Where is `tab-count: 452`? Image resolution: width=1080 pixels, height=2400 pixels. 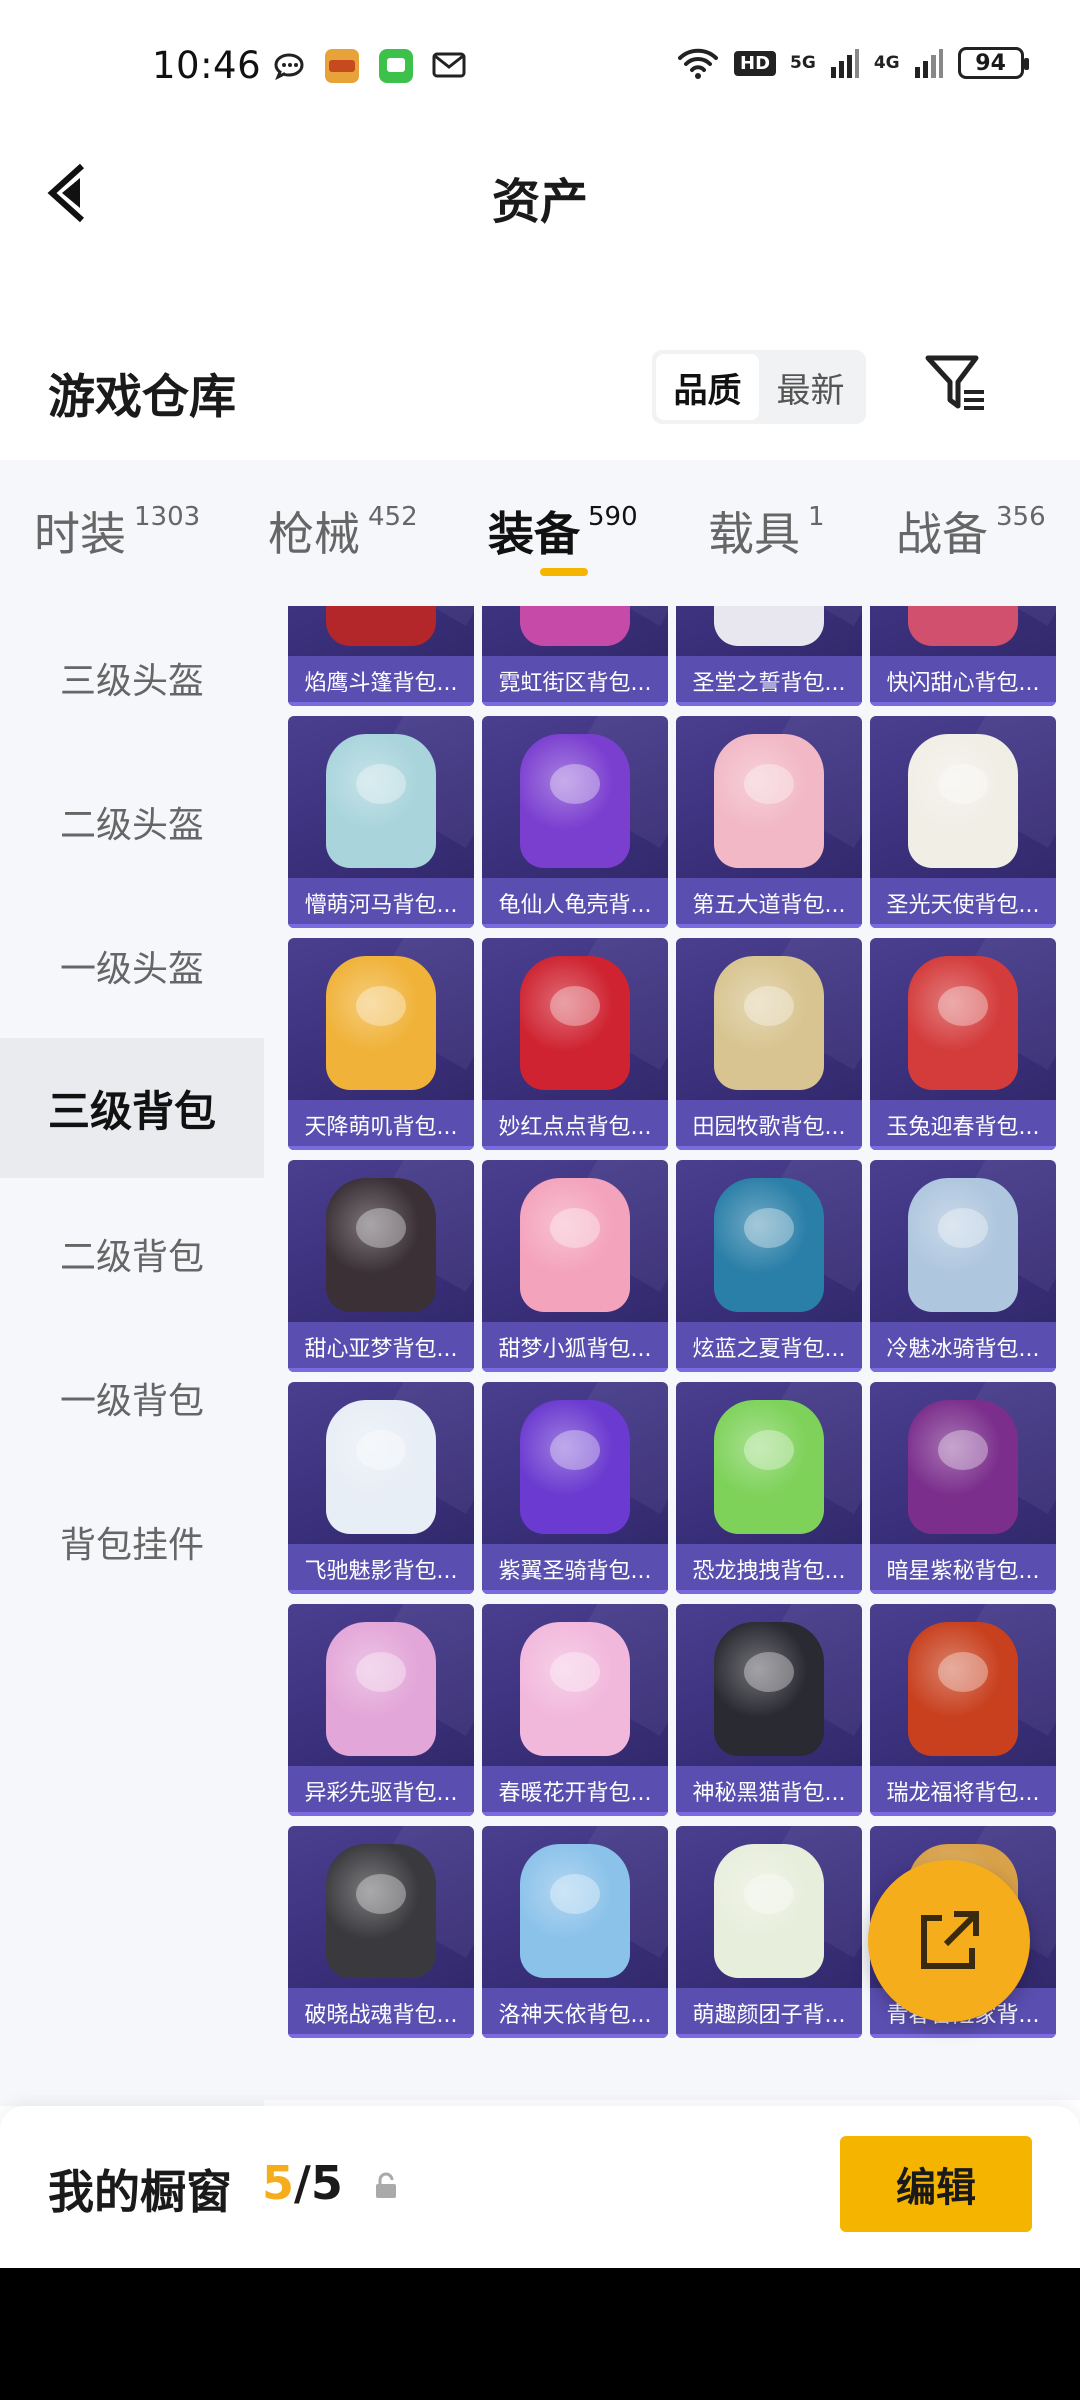 tab-count: 452 is located at coordinates (393, 517).